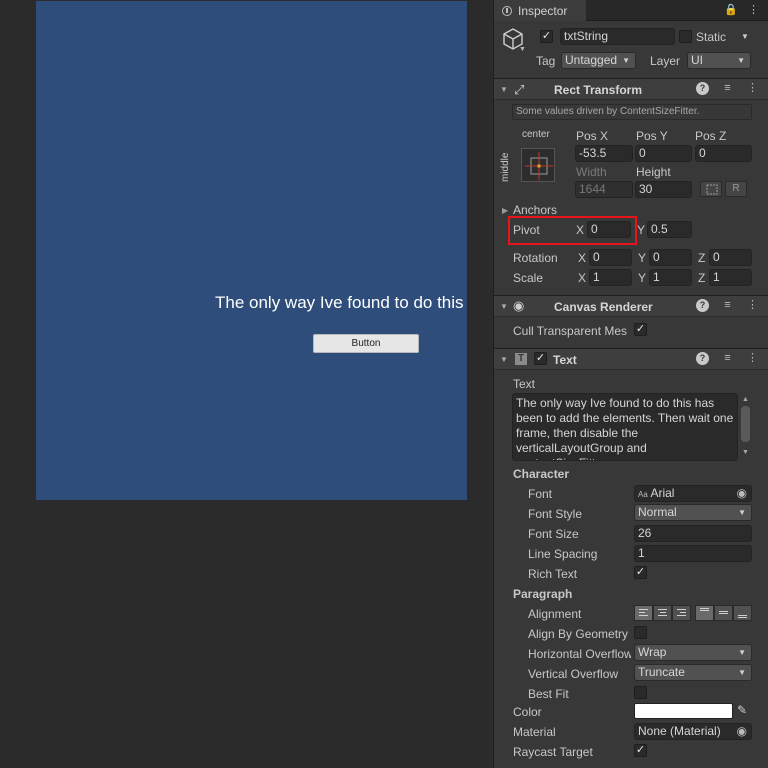  I want to click on font-size-field: 26, so click(693, 533).